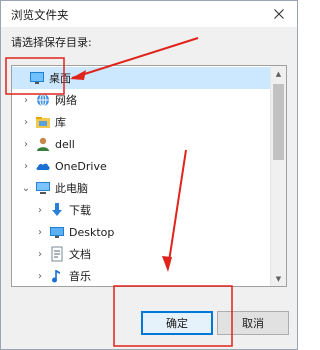  Describe the element at coordinates (145, 166) in the screenshot. I see `tree-item-onedrive: › OneDrive` at that location.